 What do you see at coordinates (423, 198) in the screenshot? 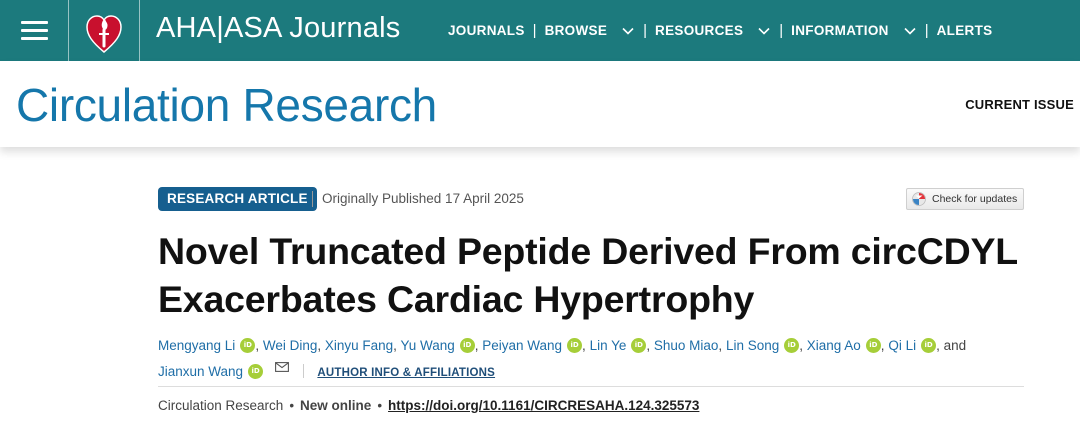
I see `publication-date: Originally Published 17 April 2025` at bounding box center [423, 198].